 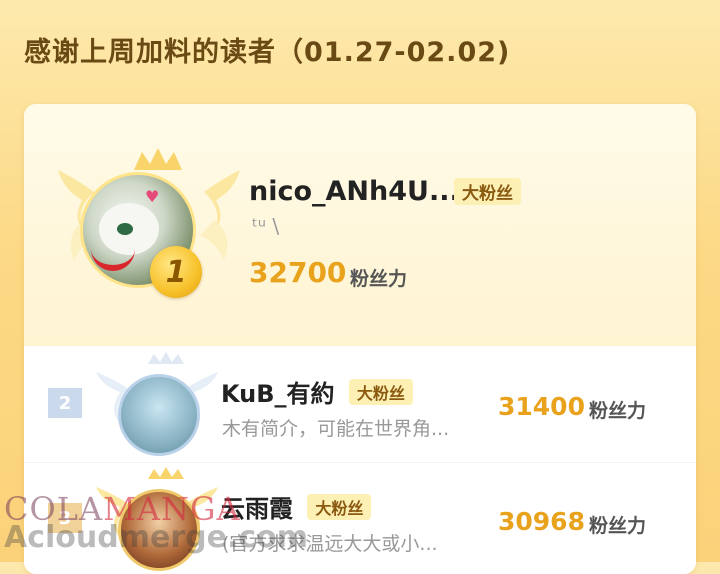 I want to click on rank-badge: 2, so click(x=65, y=403).